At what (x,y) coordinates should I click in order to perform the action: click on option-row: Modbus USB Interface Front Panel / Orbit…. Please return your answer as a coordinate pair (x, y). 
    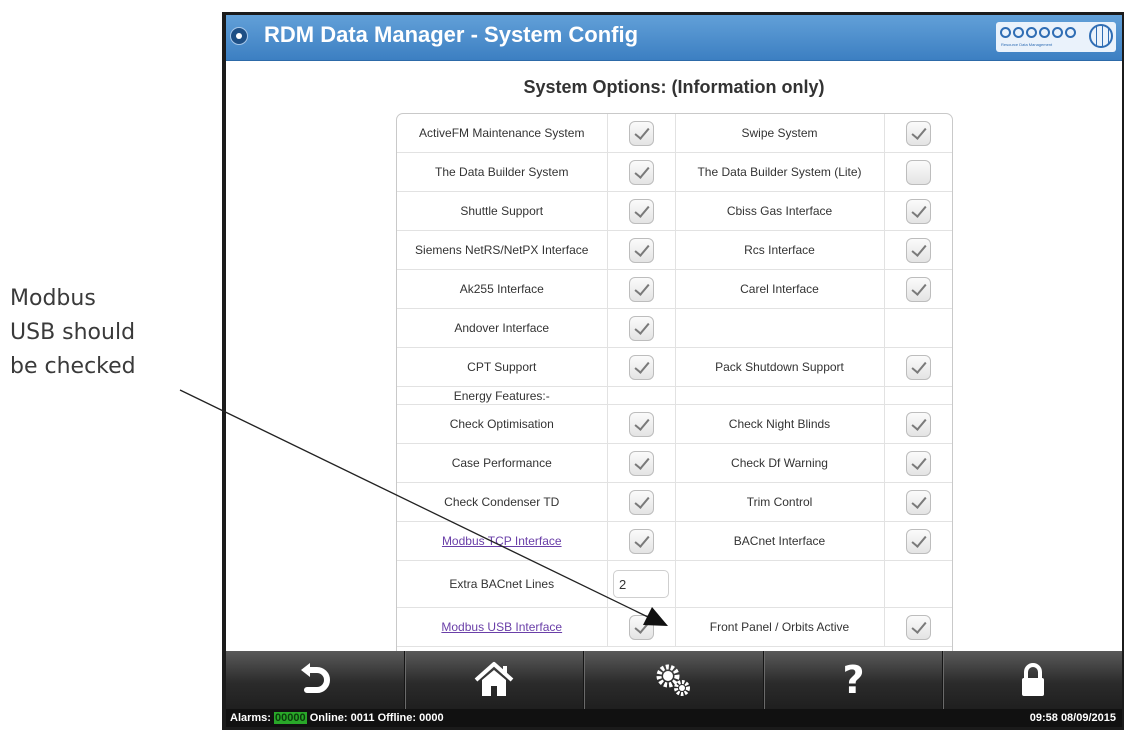
    Looking at the image, I should click on (674, 627).